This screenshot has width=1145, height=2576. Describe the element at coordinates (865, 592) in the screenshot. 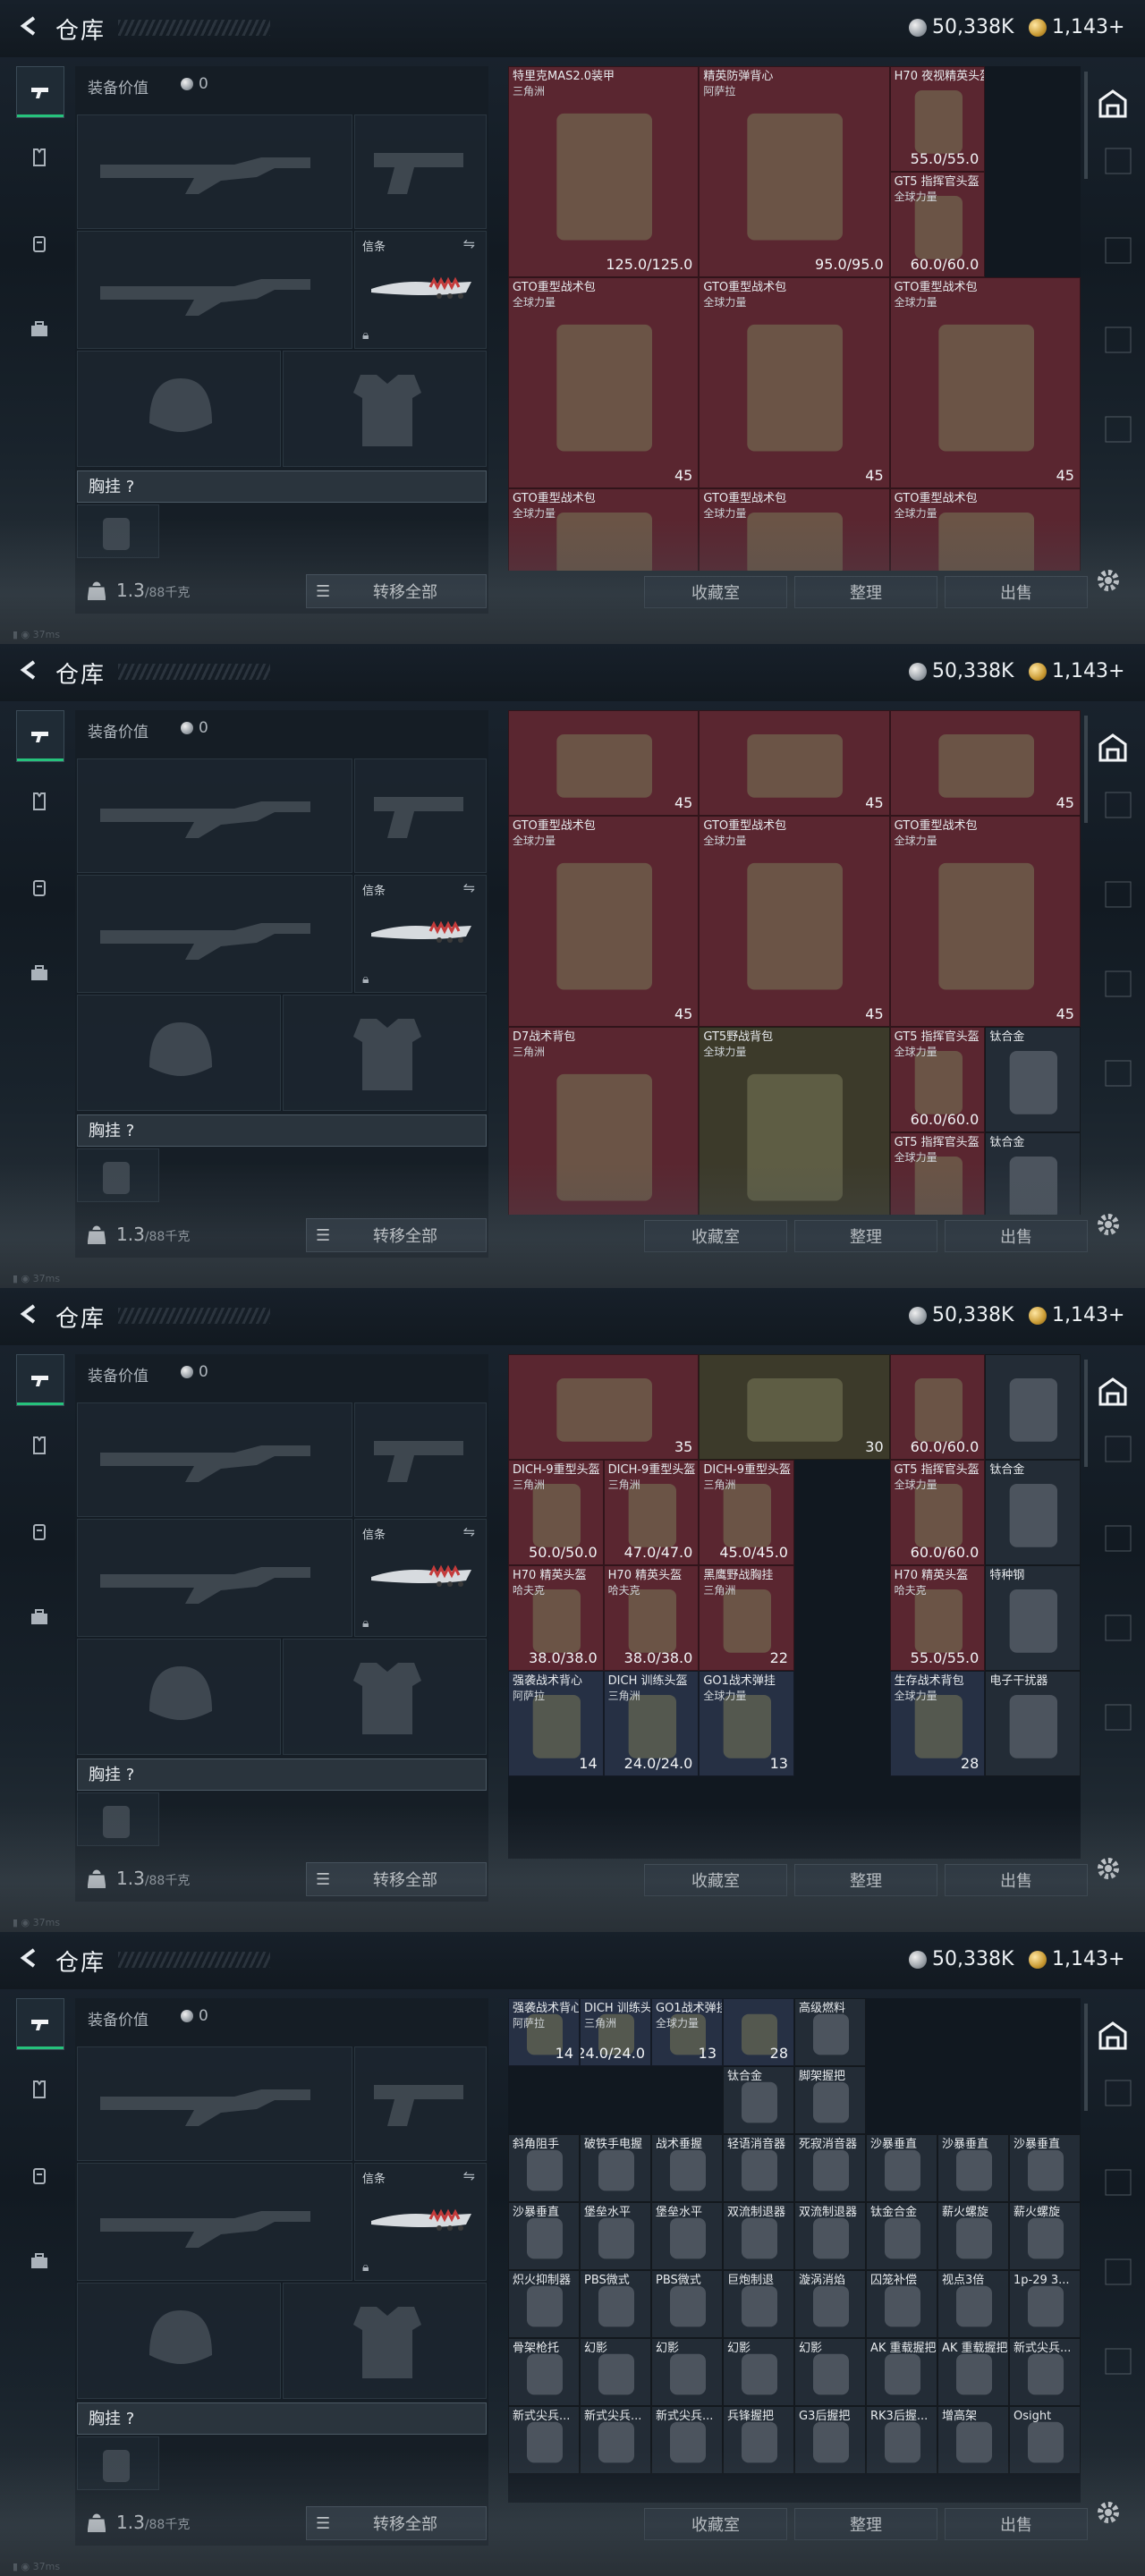

I see `sort-button: 整理` at that location.